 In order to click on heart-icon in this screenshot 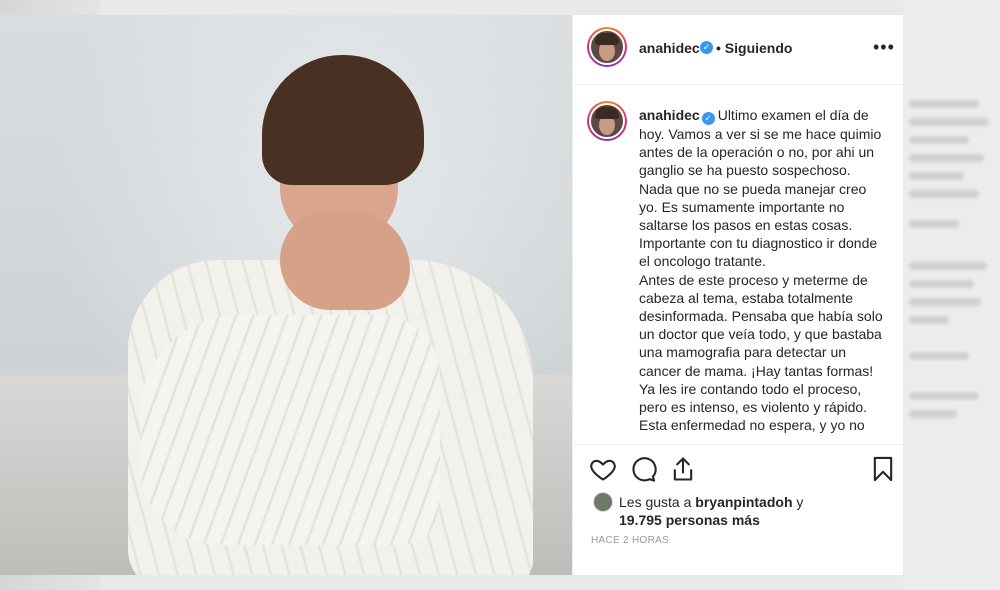, I will do `click(603, 469)`.